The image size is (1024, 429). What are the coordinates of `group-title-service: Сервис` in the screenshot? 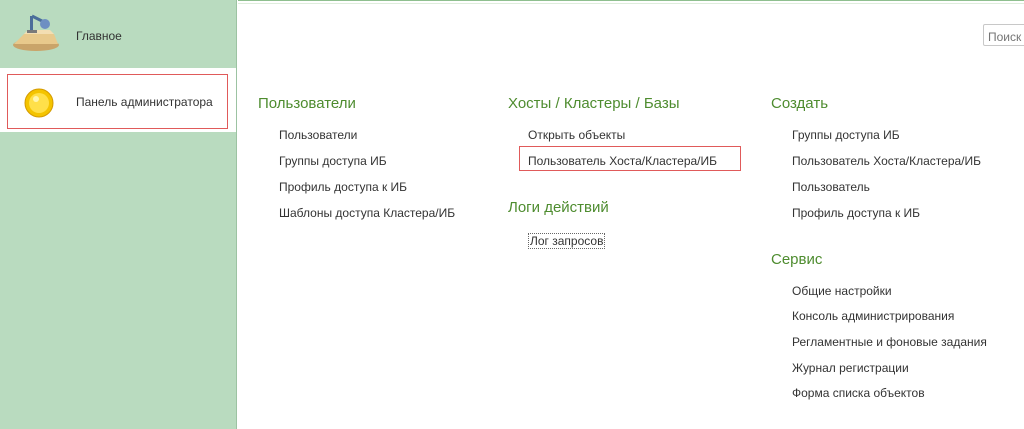 It's located at (797, 259).